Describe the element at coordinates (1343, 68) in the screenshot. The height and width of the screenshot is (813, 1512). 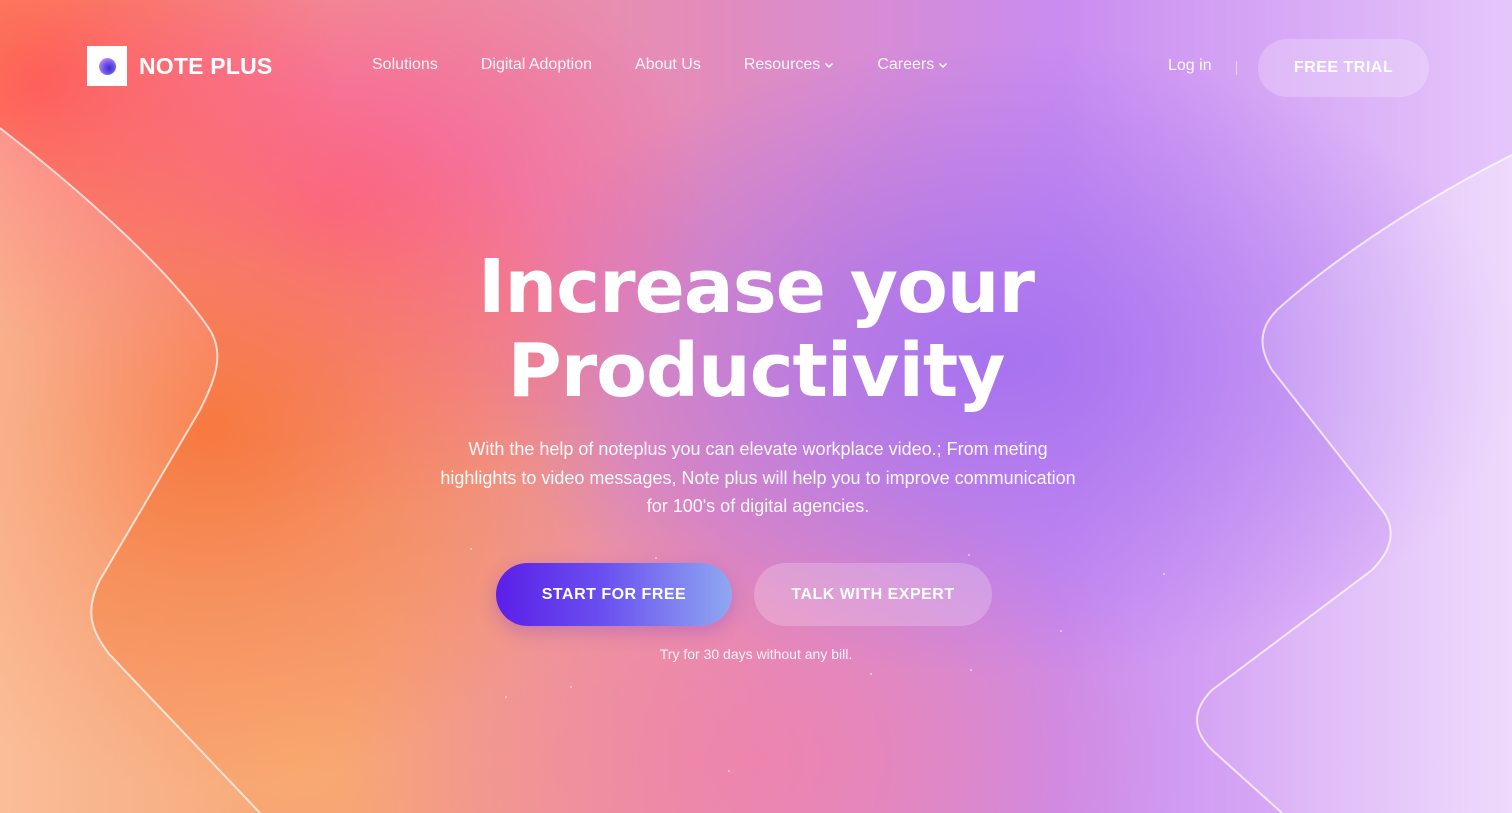
I see `free-trial-button: FREE TRIAL` at that location.